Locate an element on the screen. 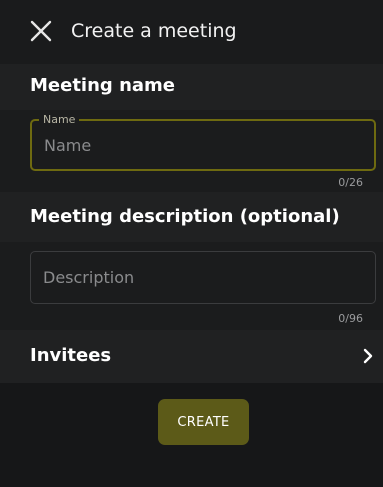 Image resolution: width=383 pixels, height=487 pixels. app-header: Create a meeting is located at coordinates (191, 32).